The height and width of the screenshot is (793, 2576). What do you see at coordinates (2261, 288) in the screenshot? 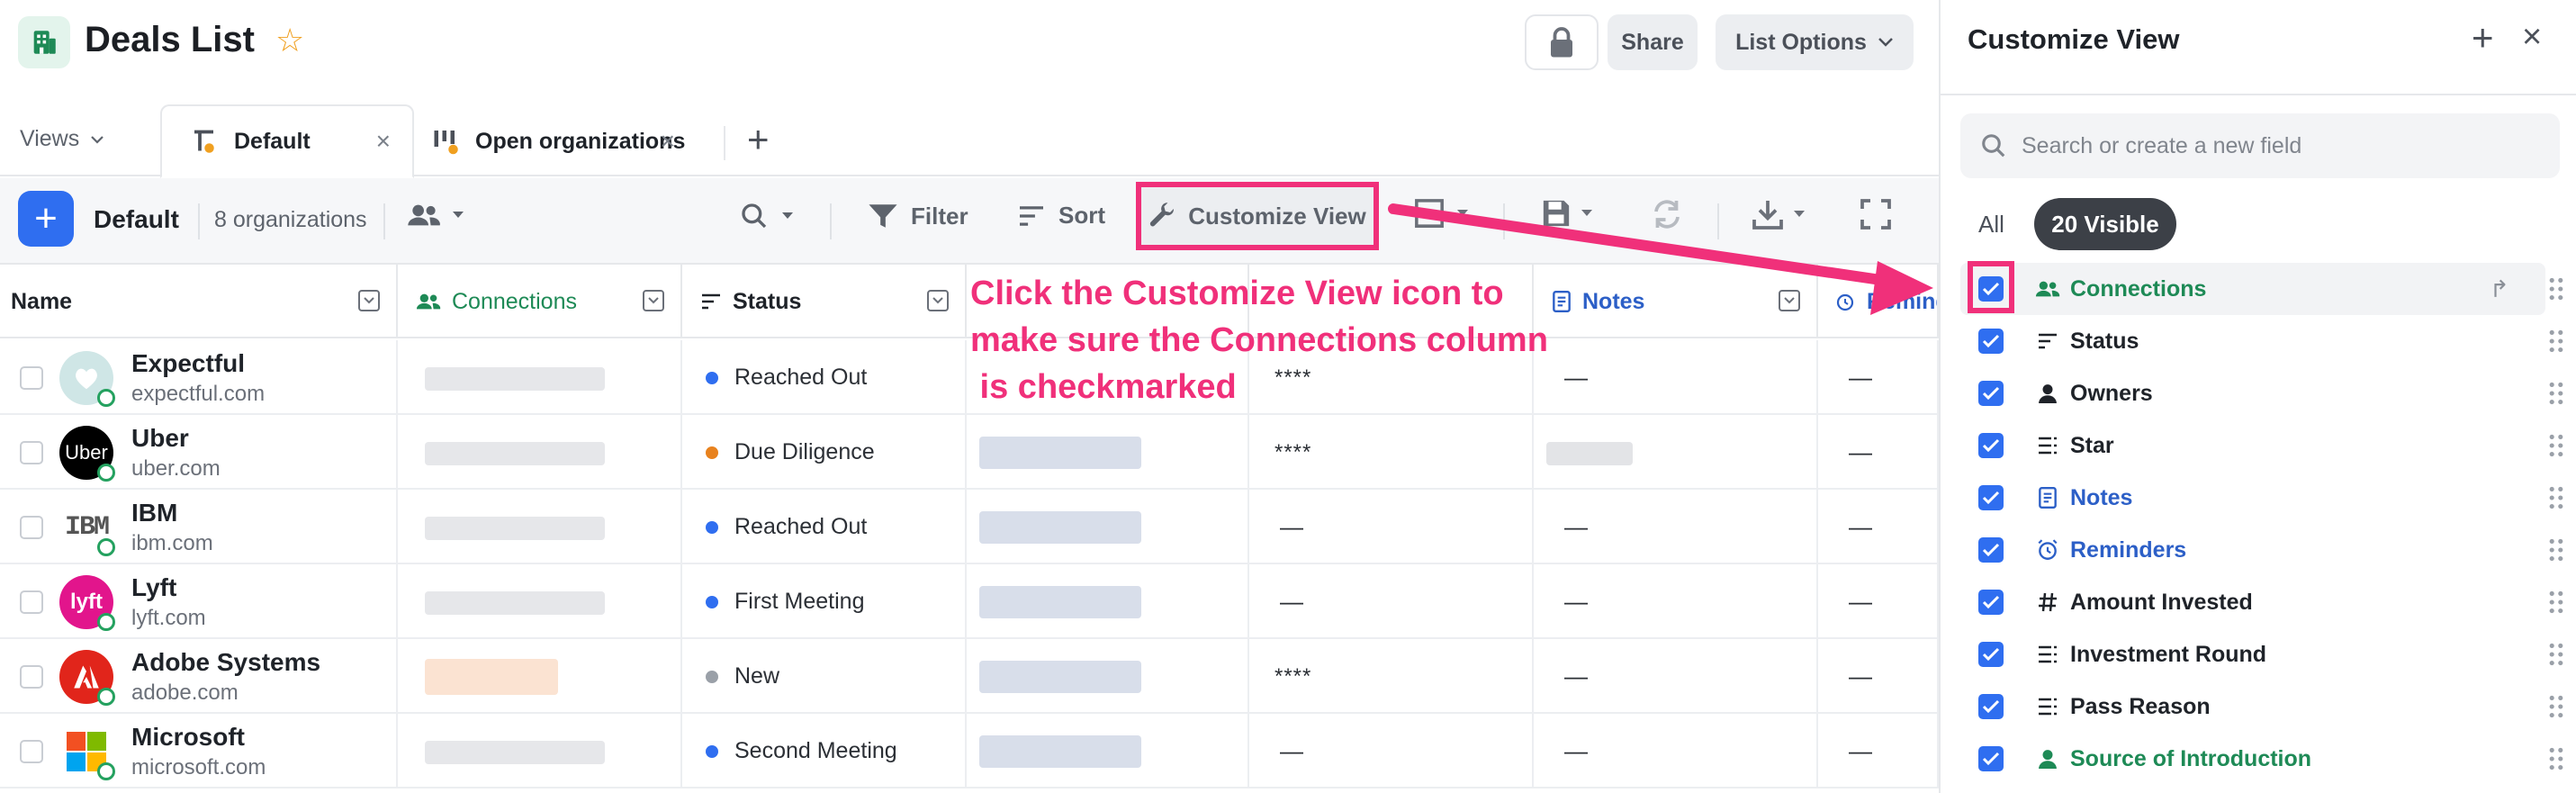
I see `field-row-connections: Connections ↱` at bounding box center [2261, 288].